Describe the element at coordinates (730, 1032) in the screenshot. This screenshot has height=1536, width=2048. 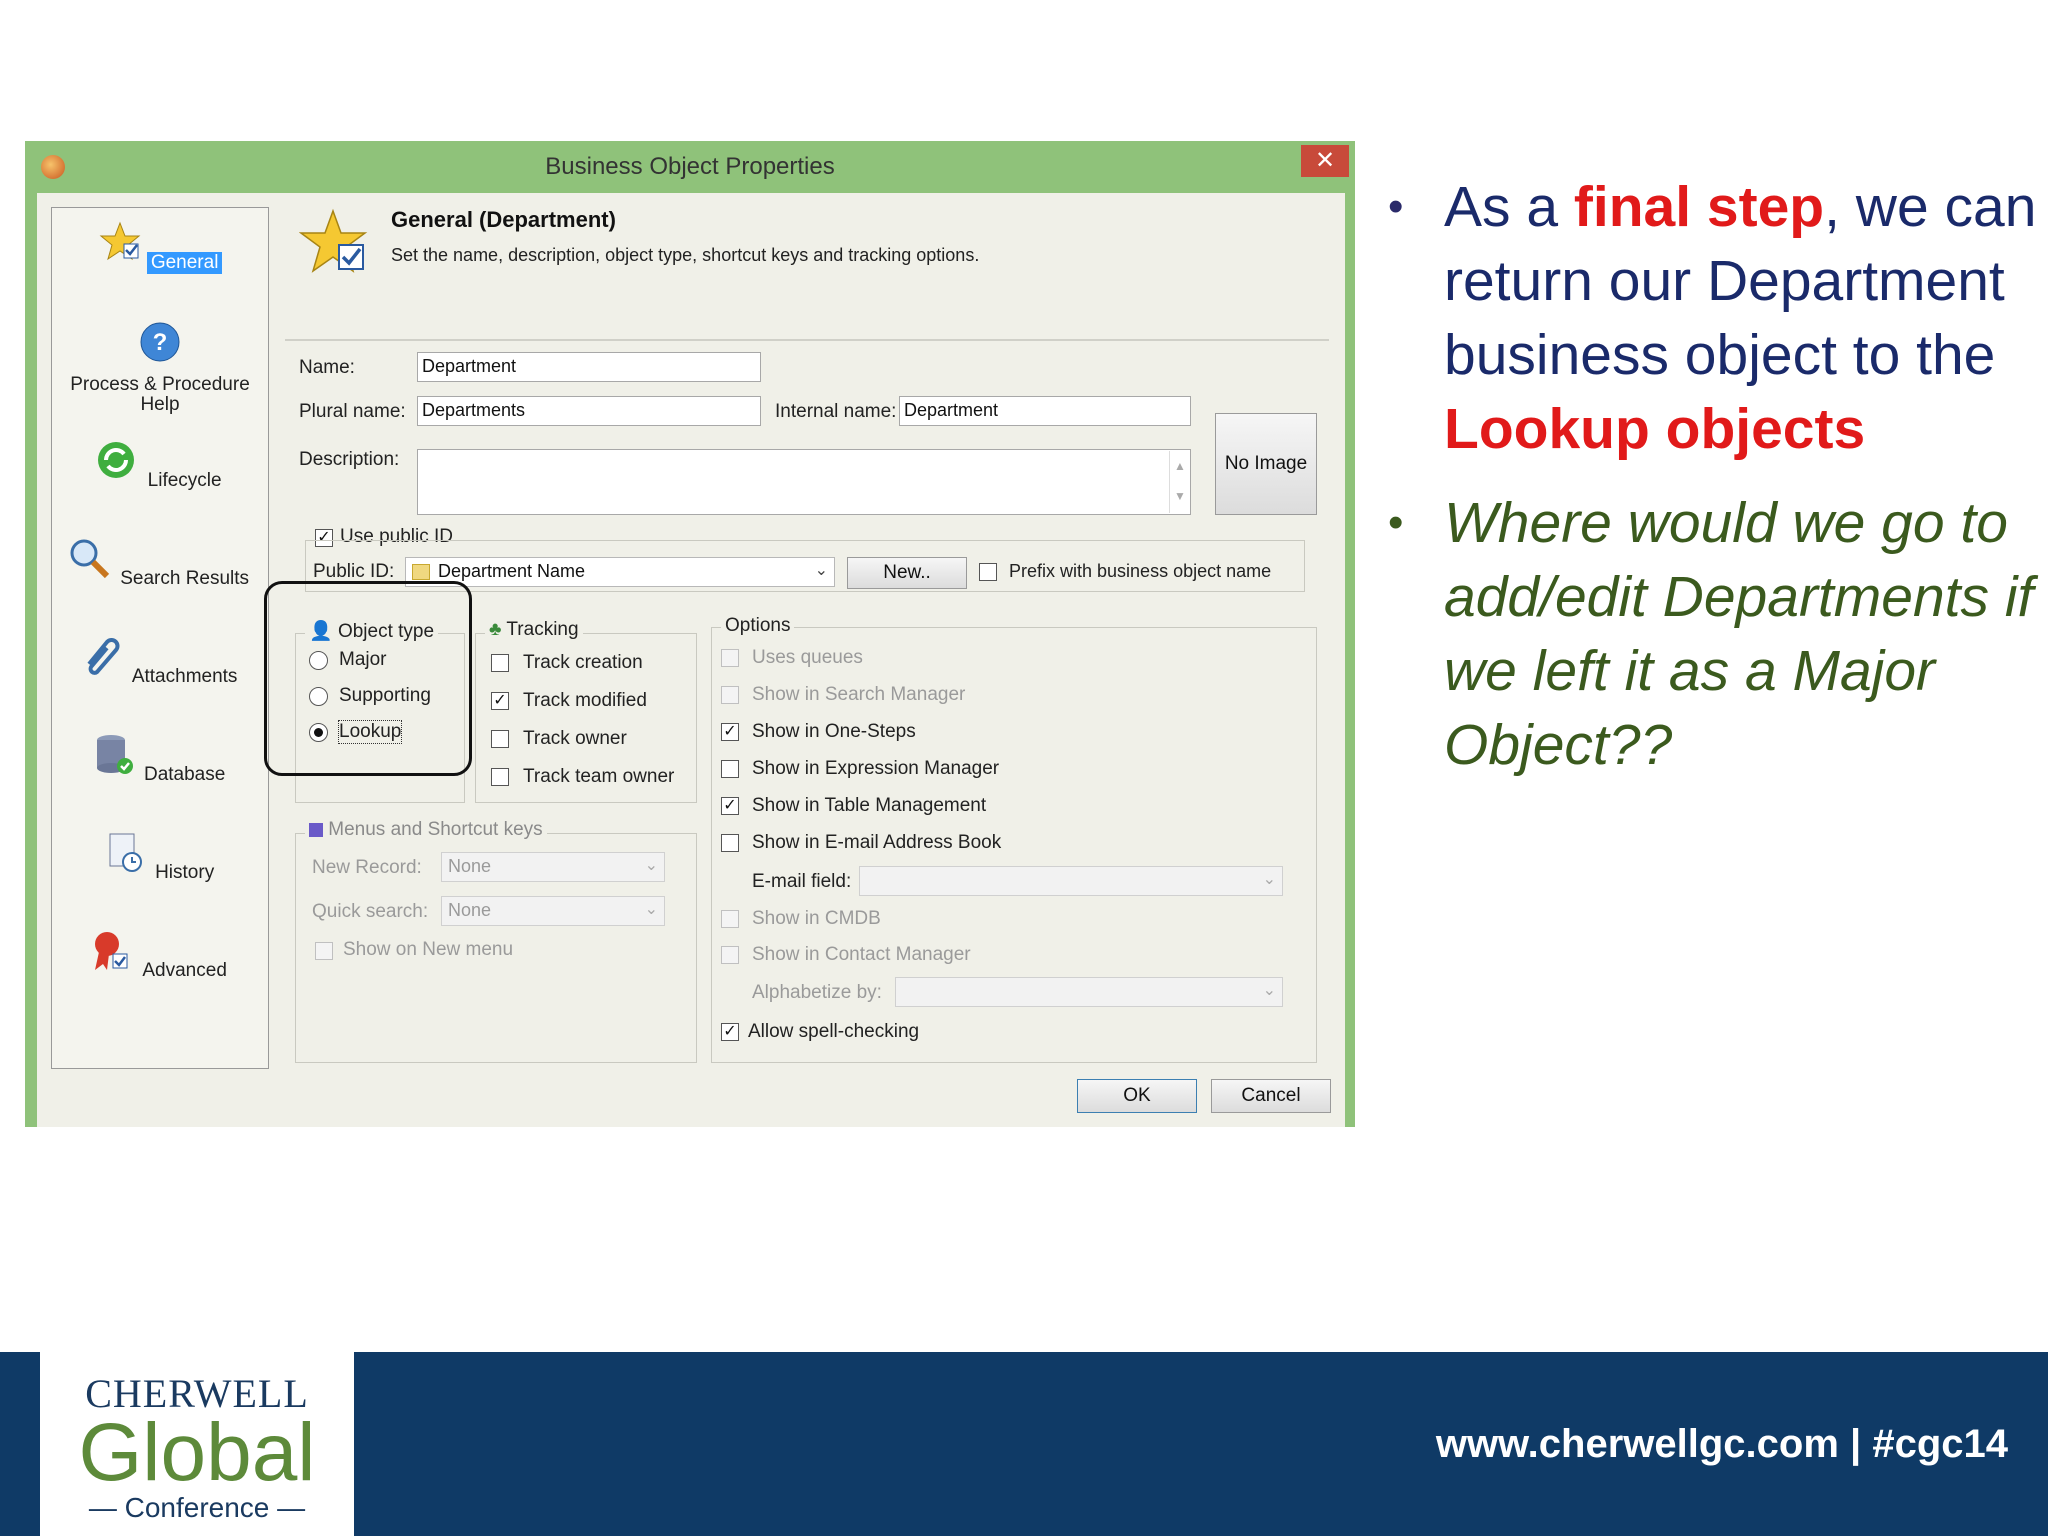
I see `allow-spell-checking-checkbox: ✓` at that location.